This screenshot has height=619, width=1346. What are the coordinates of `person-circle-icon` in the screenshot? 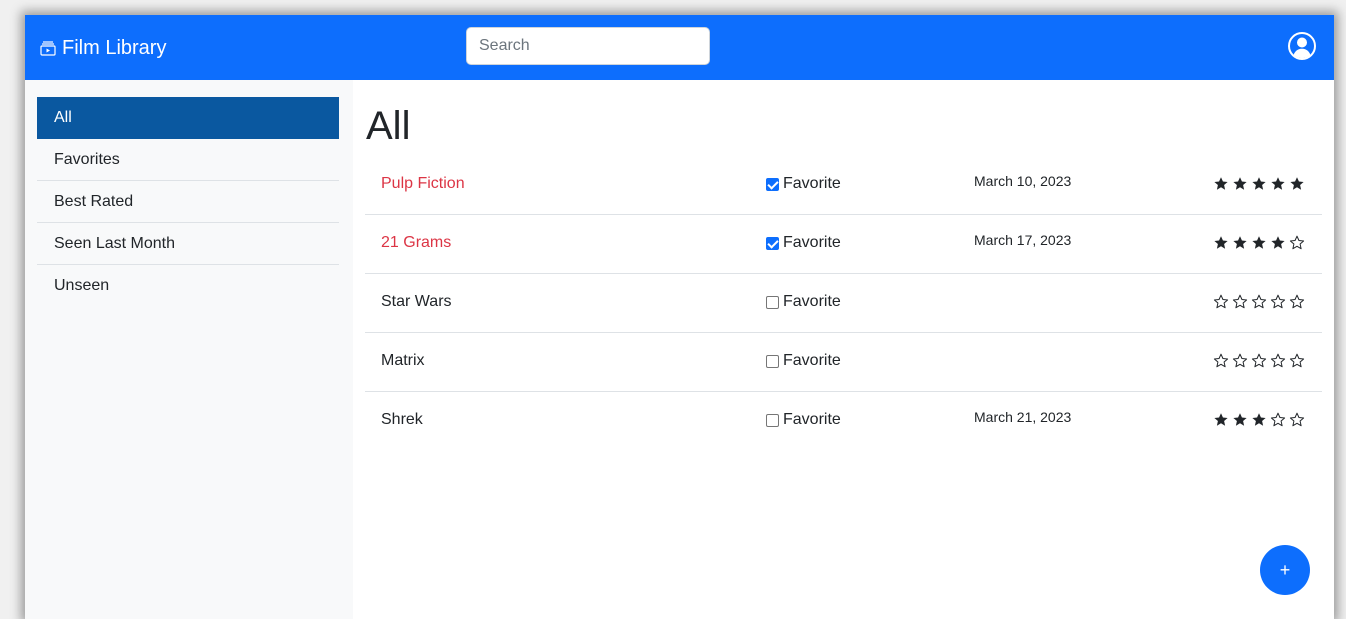 It's located at (1302, 46).